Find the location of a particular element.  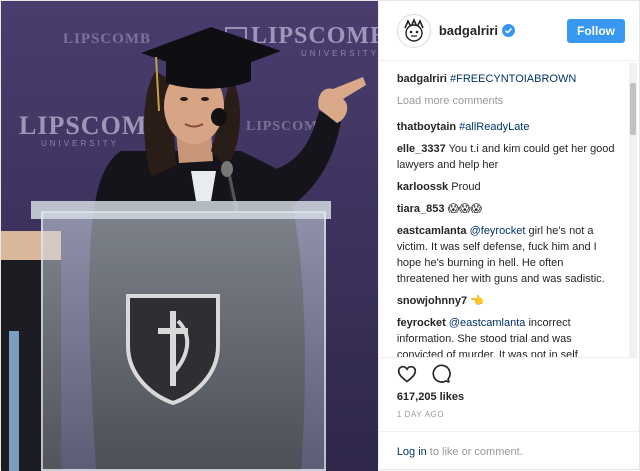

comment-item: snowjohnny7 👈 is located at coordinates (511, 301).